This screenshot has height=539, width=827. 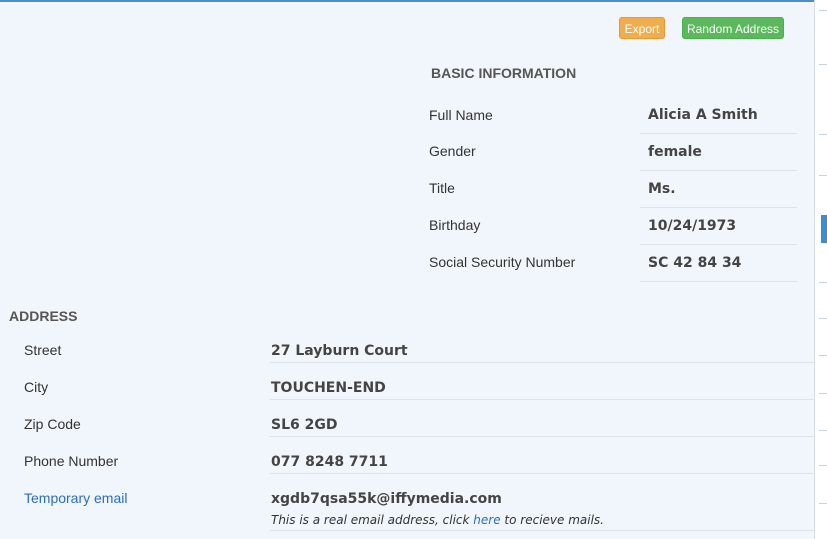 What do you see at coordinates (504, 73) in the screenshot?
I see `basic-information-title: BASIC INFORMATION` at bounding box center [504, 73].